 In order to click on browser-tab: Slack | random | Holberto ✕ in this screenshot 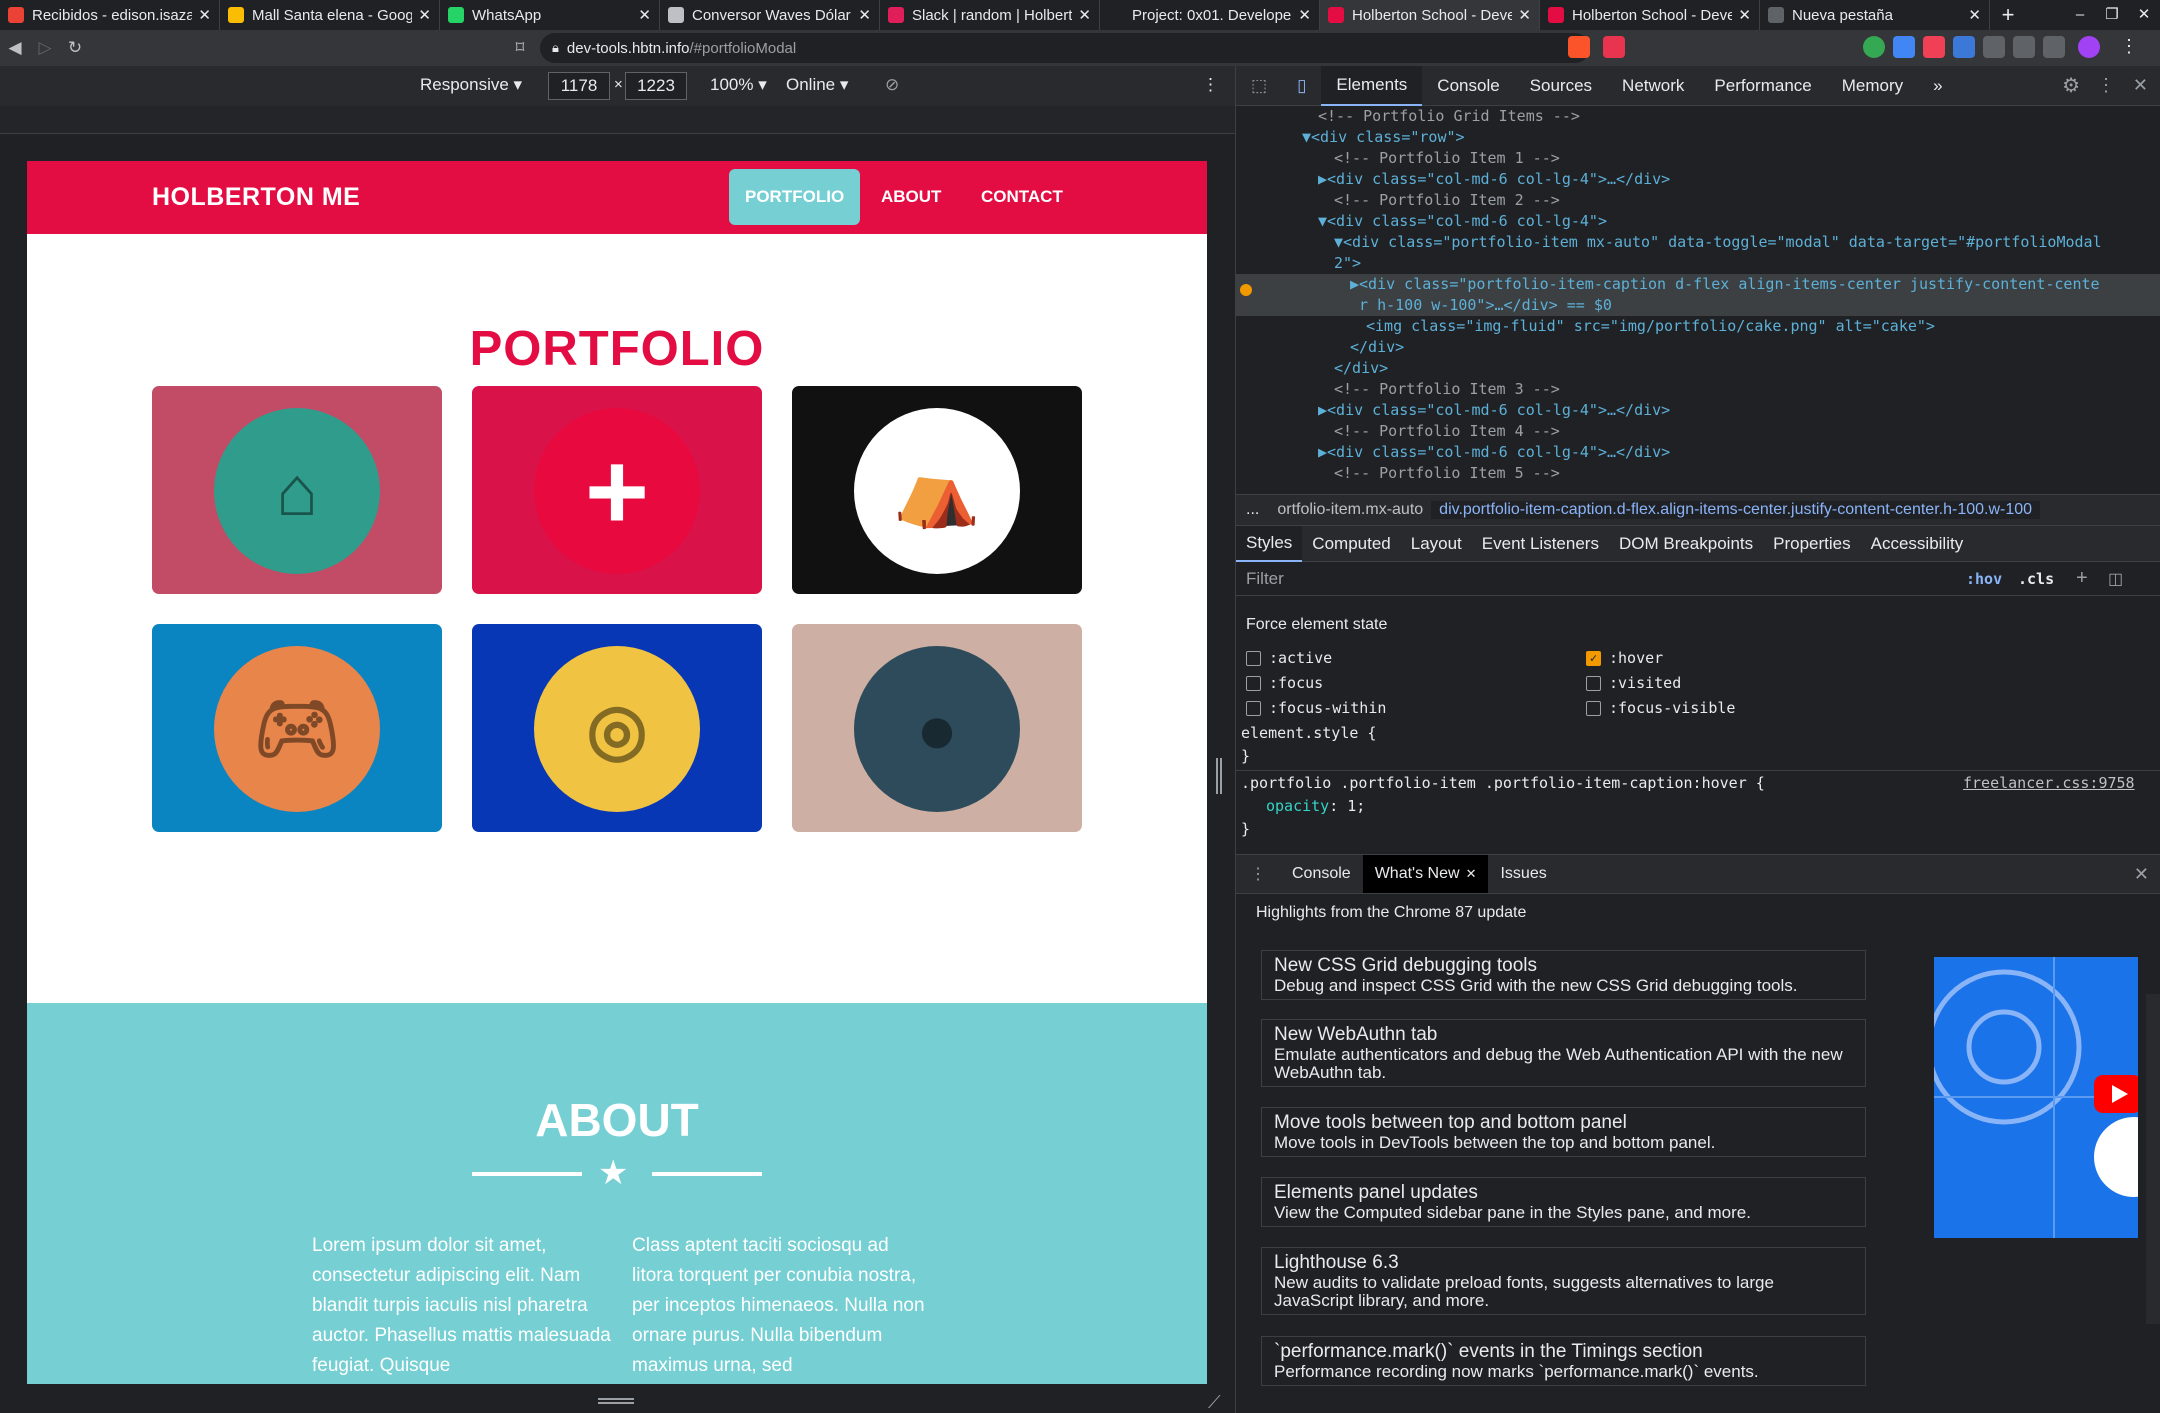, I will do `click(990, 15)`.